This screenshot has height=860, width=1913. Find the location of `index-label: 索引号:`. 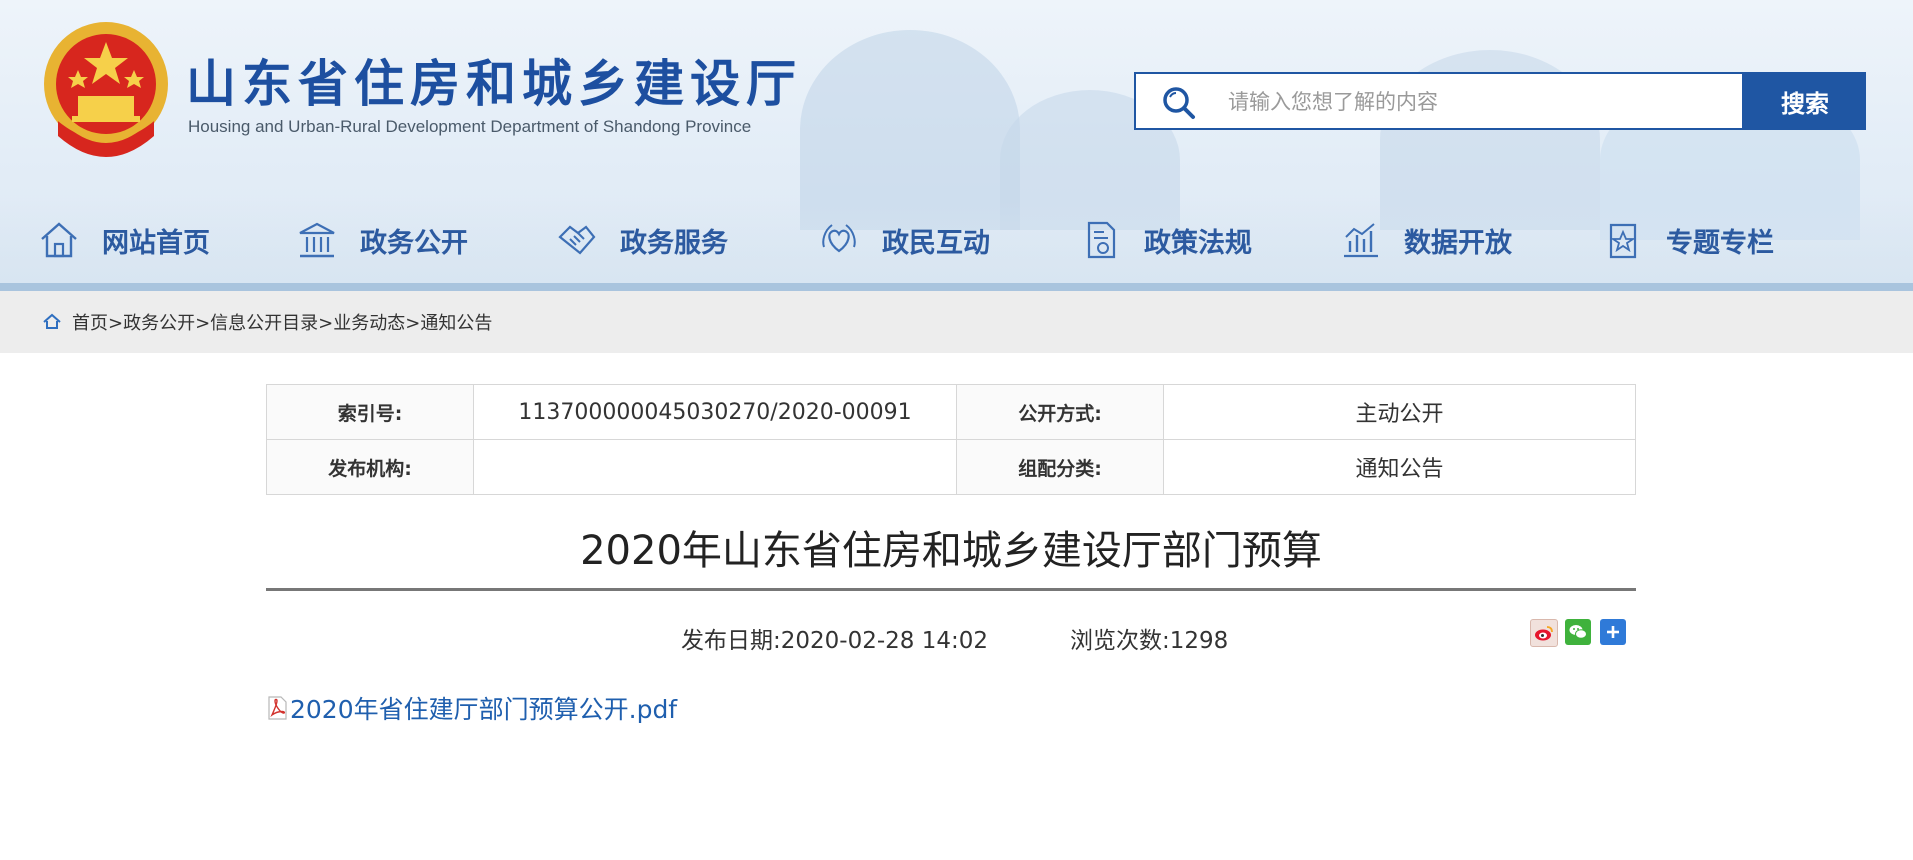

index-label: 索引号: is located at coordinates (370, 412).